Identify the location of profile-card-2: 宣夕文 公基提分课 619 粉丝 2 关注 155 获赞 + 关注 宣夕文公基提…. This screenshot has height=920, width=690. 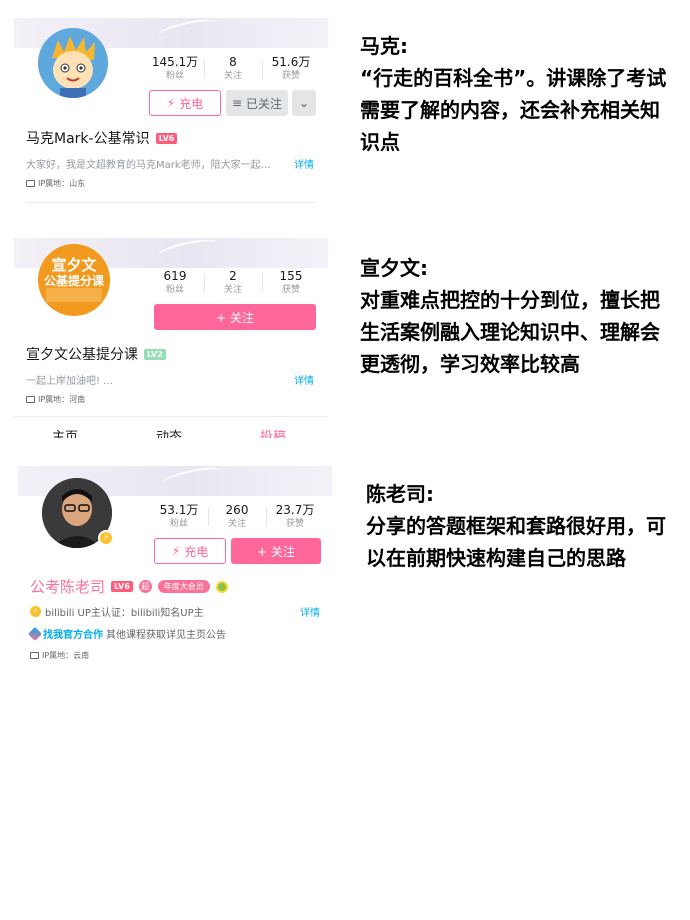
(171, 338).